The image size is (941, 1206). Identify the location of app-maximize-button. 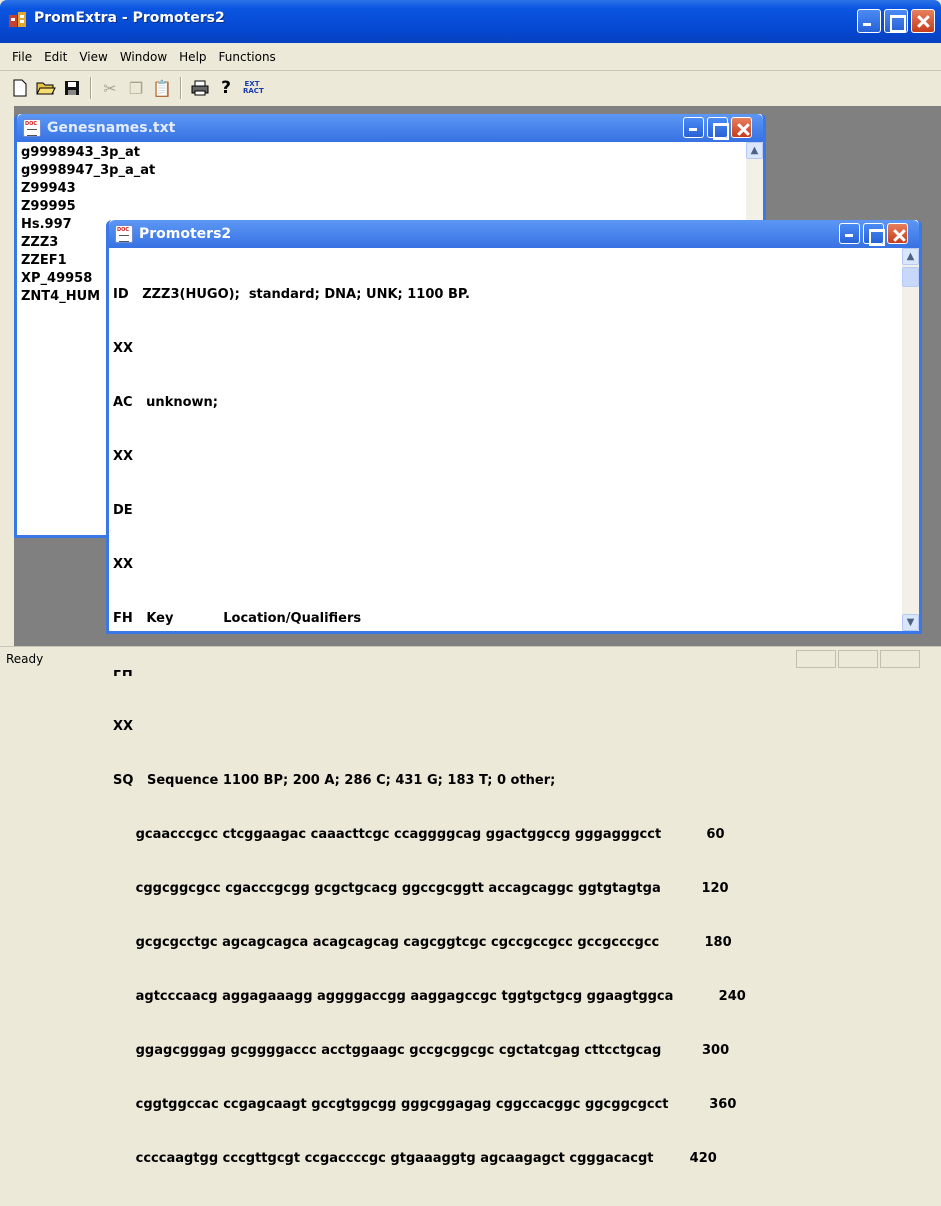
(896, 21).